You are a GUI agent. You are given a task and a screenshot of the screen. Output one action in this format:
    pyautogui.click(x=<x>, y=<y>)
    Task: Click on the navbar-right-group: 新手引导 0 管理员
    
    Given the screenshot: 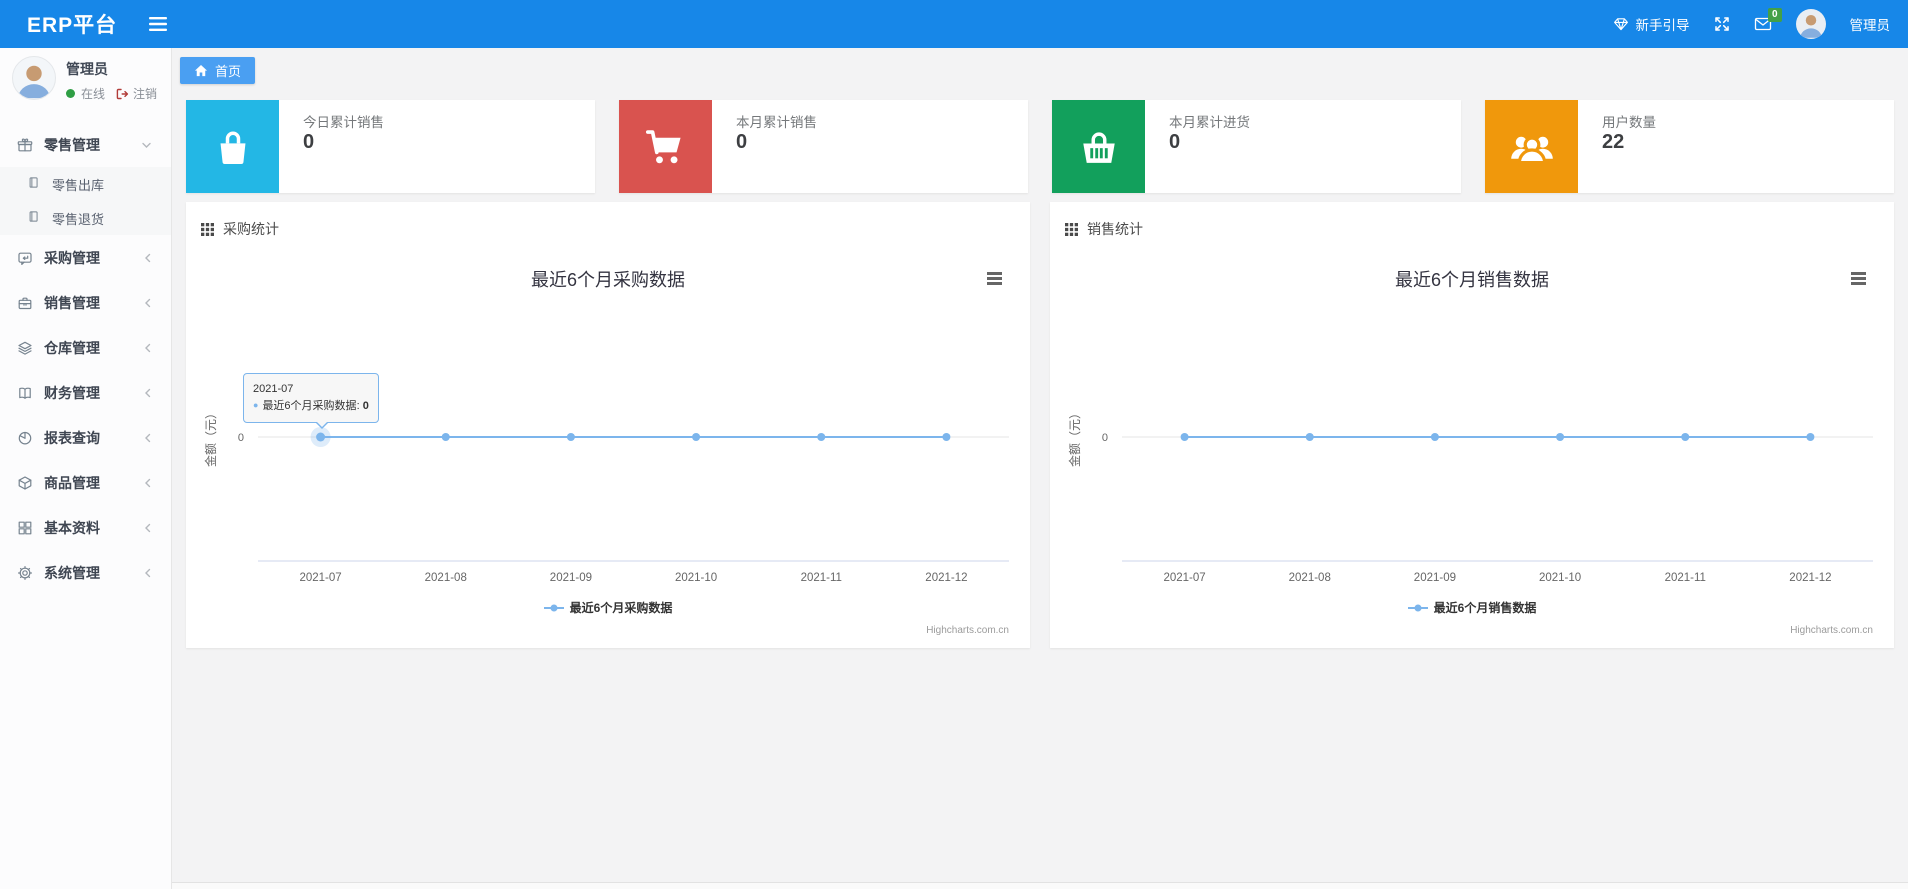 What is the action you would take?
    pyautogui.click(x=1752, y=23)
    